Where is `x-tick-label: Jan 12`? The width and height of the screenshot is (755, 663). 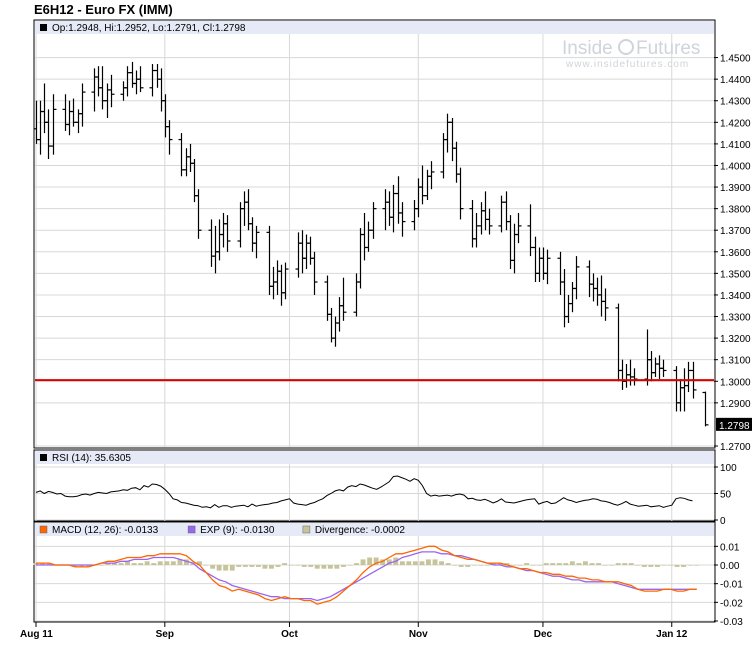
x-tick-label: Jan 12 is located at coordinates (672, 634).